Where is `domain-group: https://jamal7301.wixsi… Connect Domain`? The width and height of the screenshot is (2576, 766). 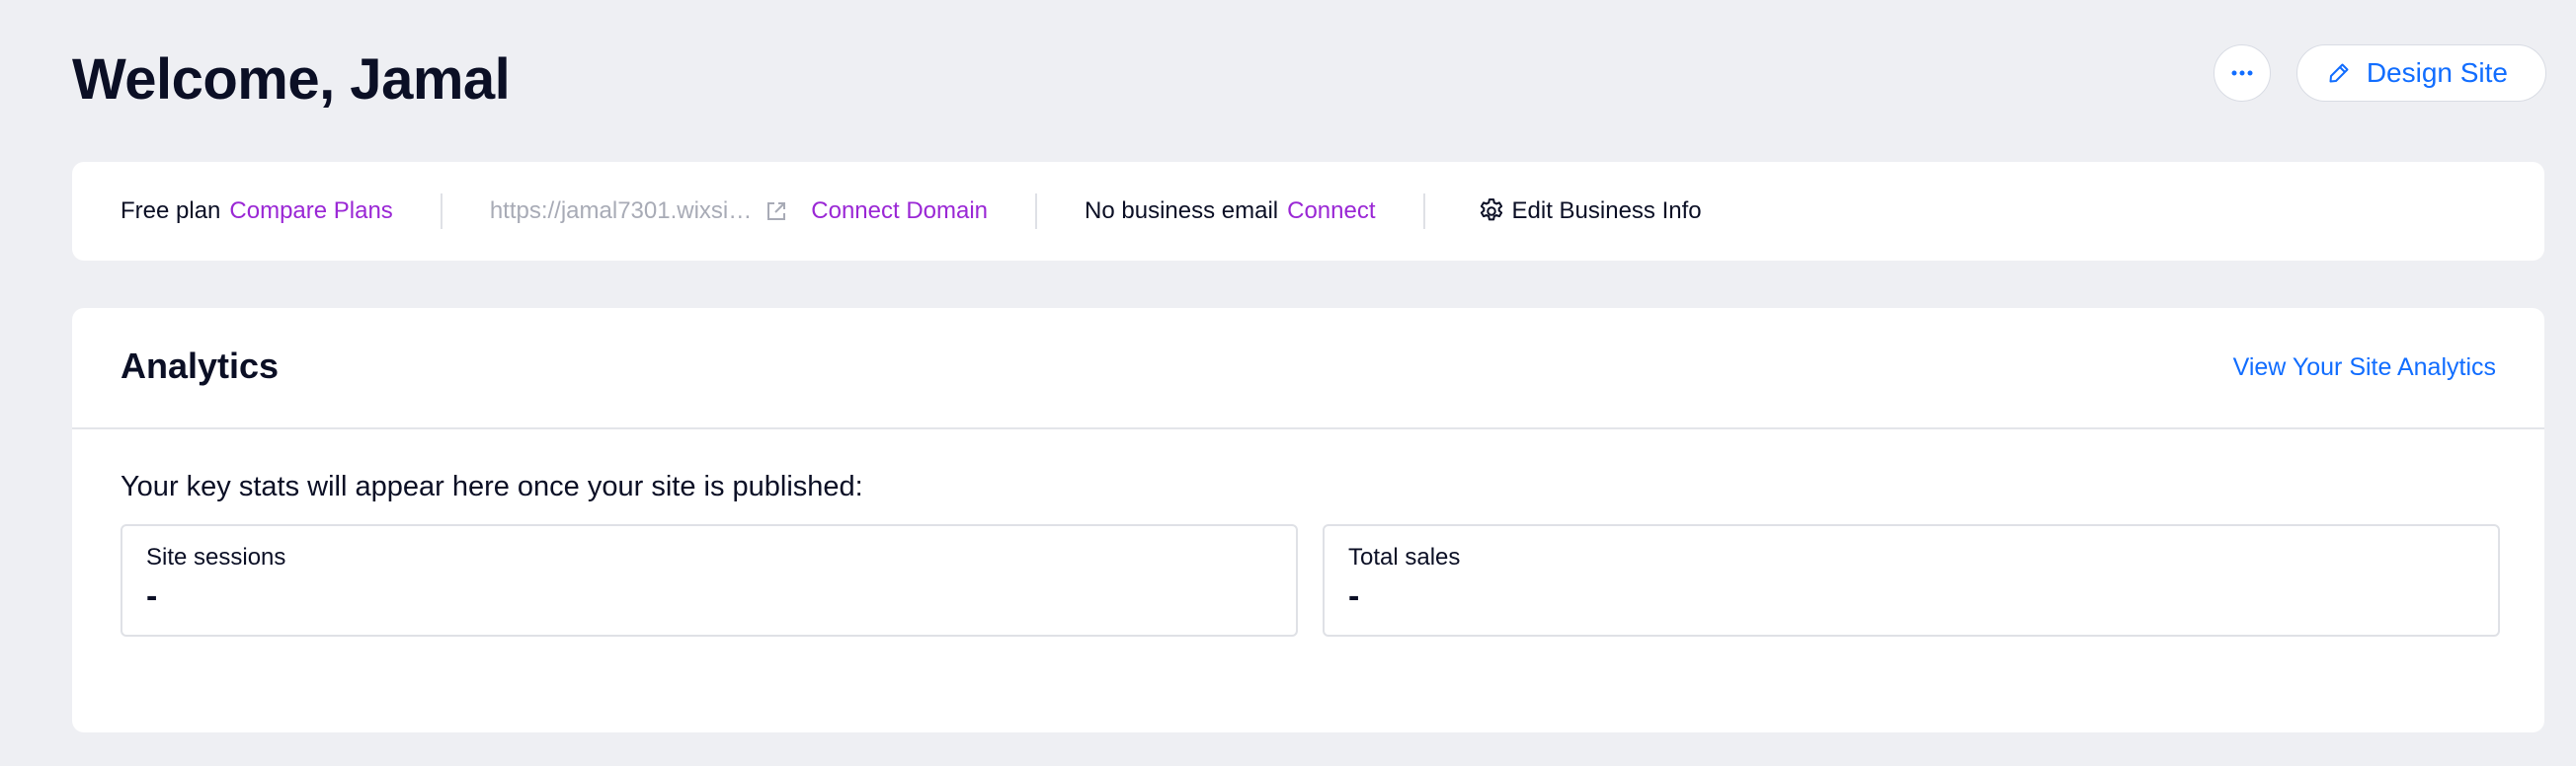
domain-group: https://jamal7301.wixsi… Connect Domain is located at coordinates (739, 211).